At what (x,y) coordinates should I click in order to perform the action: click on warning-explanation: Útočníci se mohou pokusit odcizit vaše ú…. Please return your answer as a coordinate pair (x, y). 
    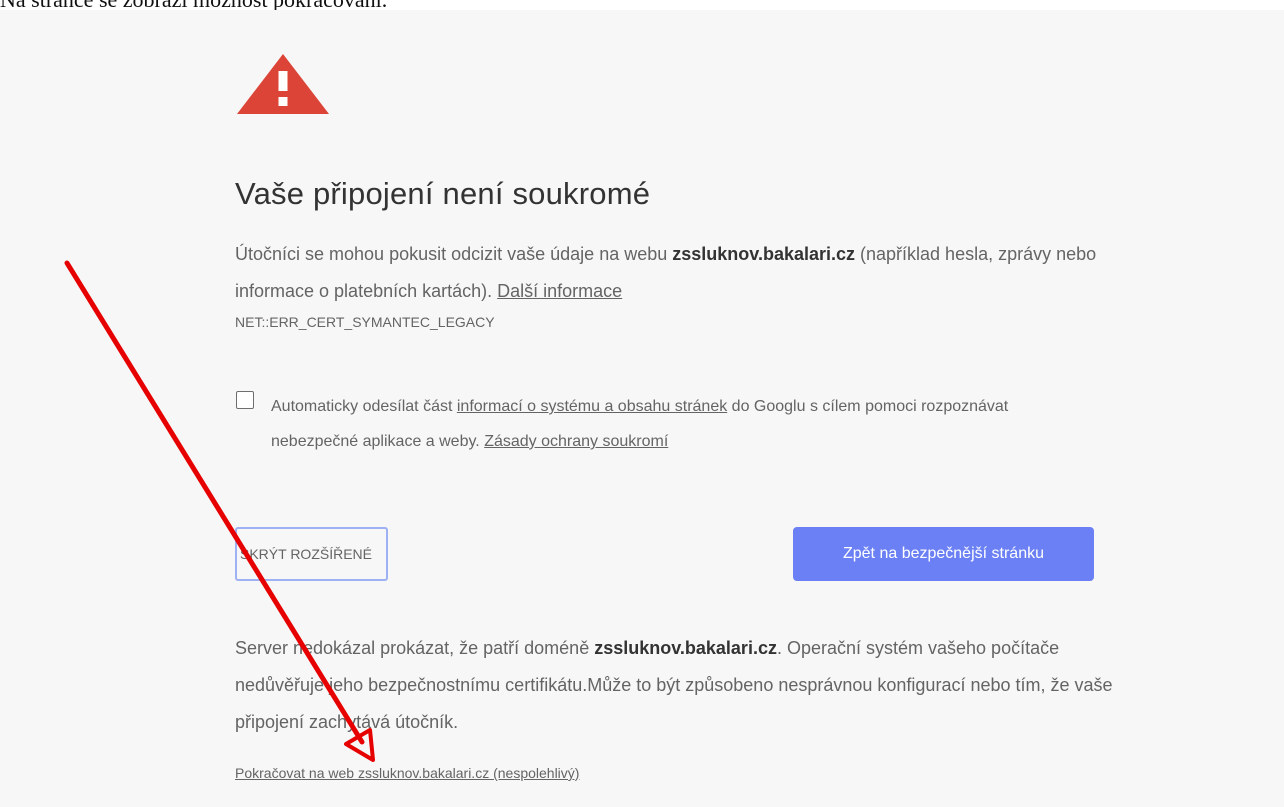
    Looking at the image, I should click on (675, 273).